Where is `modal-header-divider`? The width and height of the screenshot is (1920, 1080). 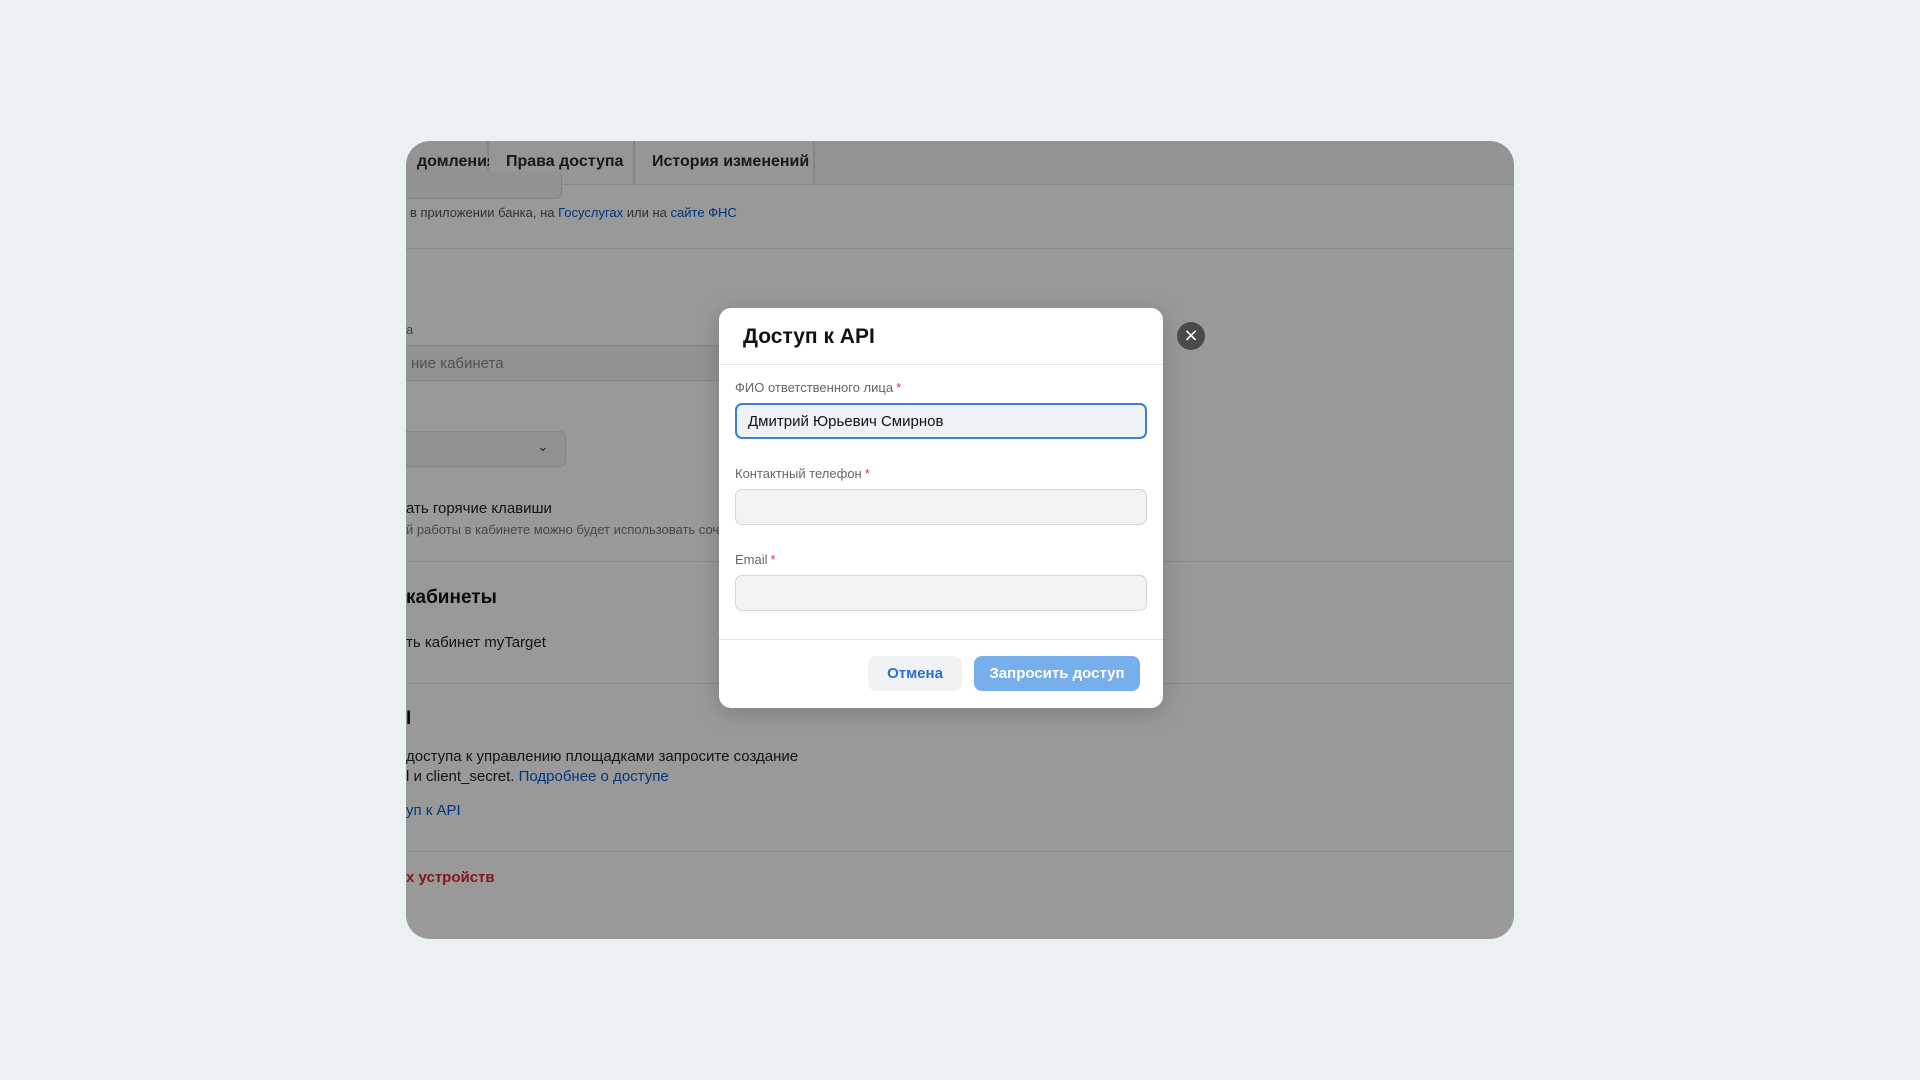 modal-header-divider is located at coordinates (941, 364).